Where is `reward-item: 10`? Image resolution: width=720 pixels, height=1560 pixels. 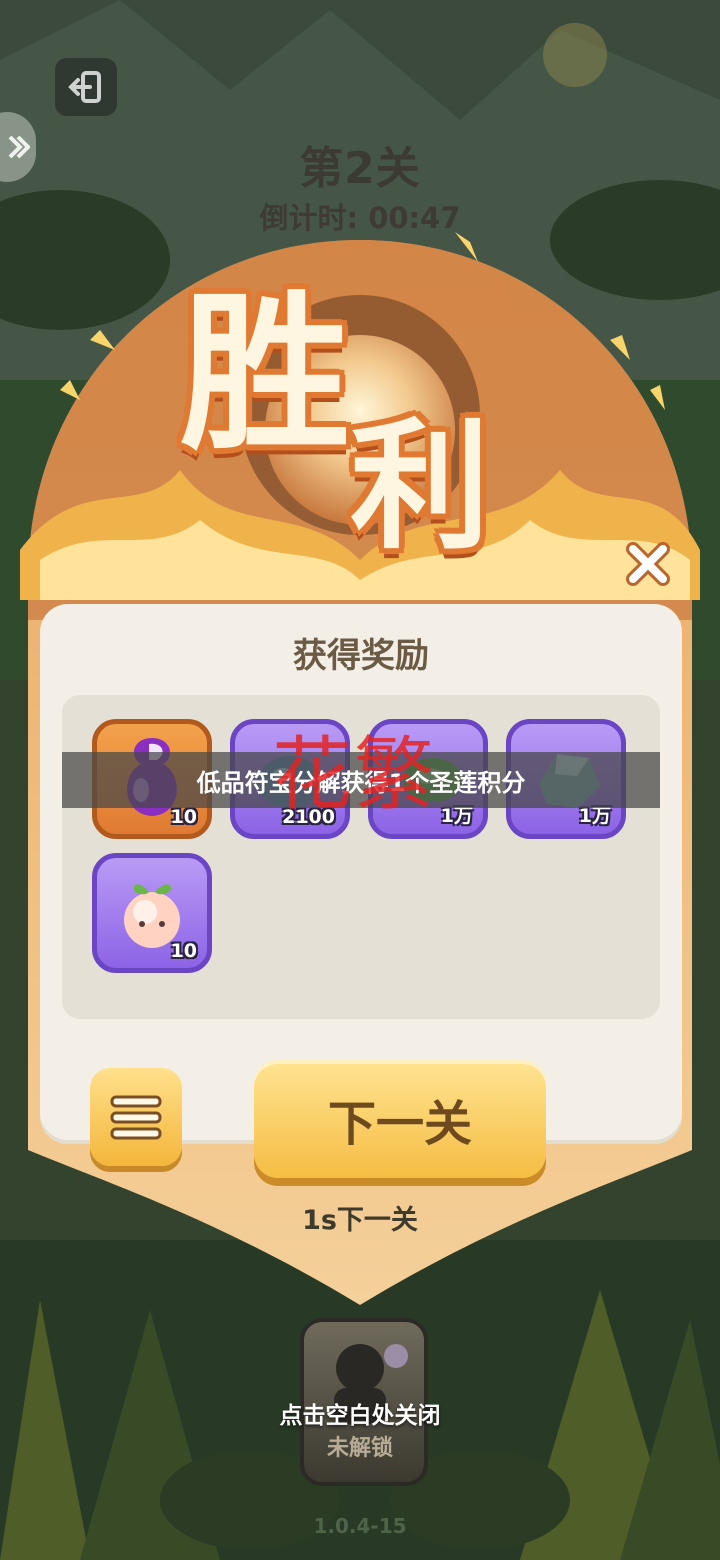
reward-item: 10 is located at coordinates (152, 913).